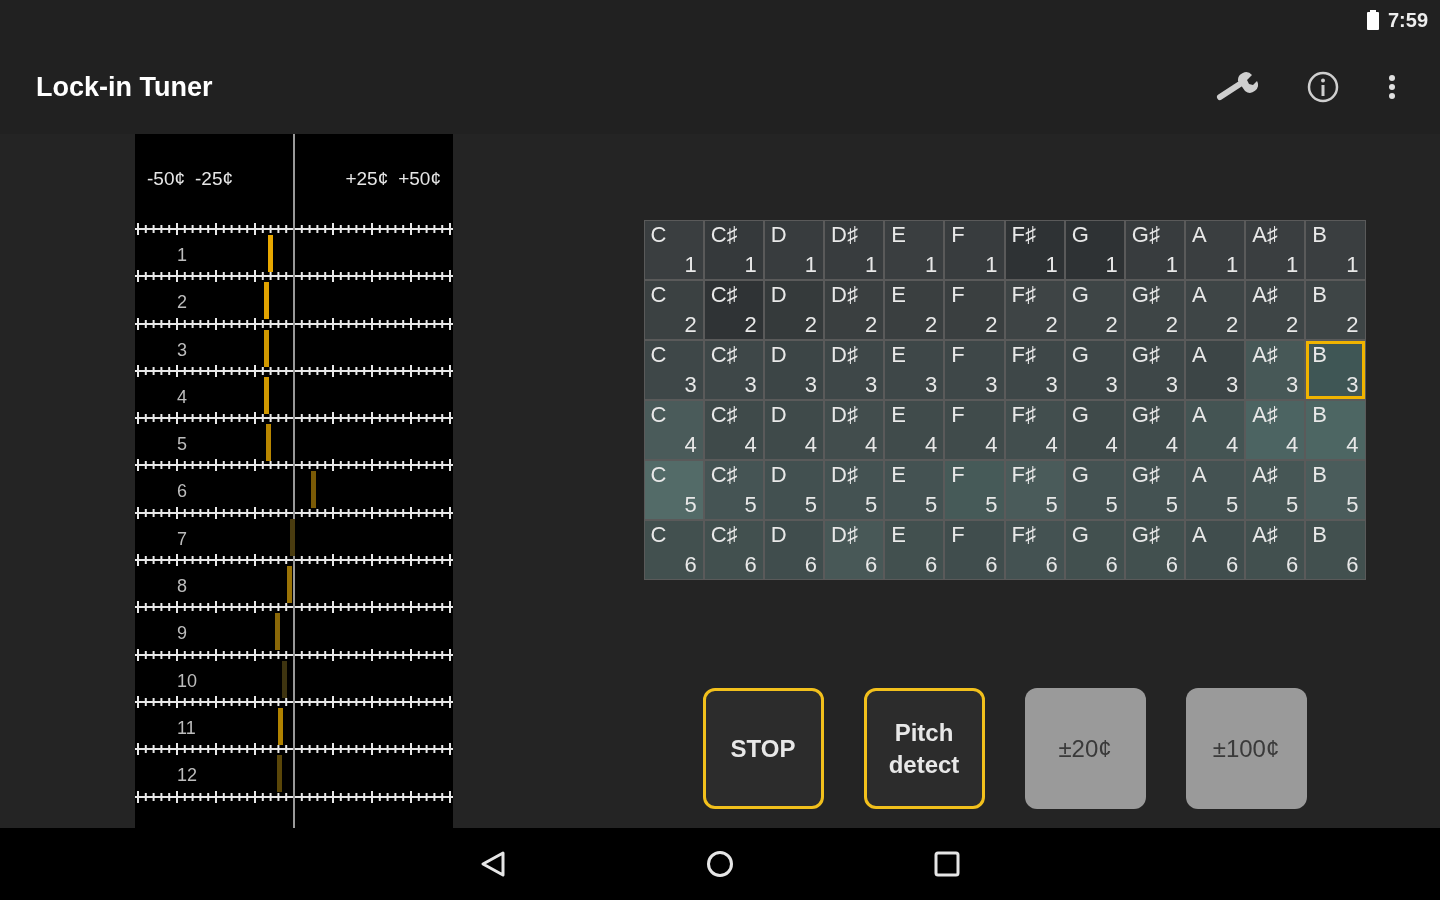 This screenshot has width=1440, height=900. Describe the element at coordinates (854, 550) in the screenshot. I see `note-cell: D♯ 6` at that location.